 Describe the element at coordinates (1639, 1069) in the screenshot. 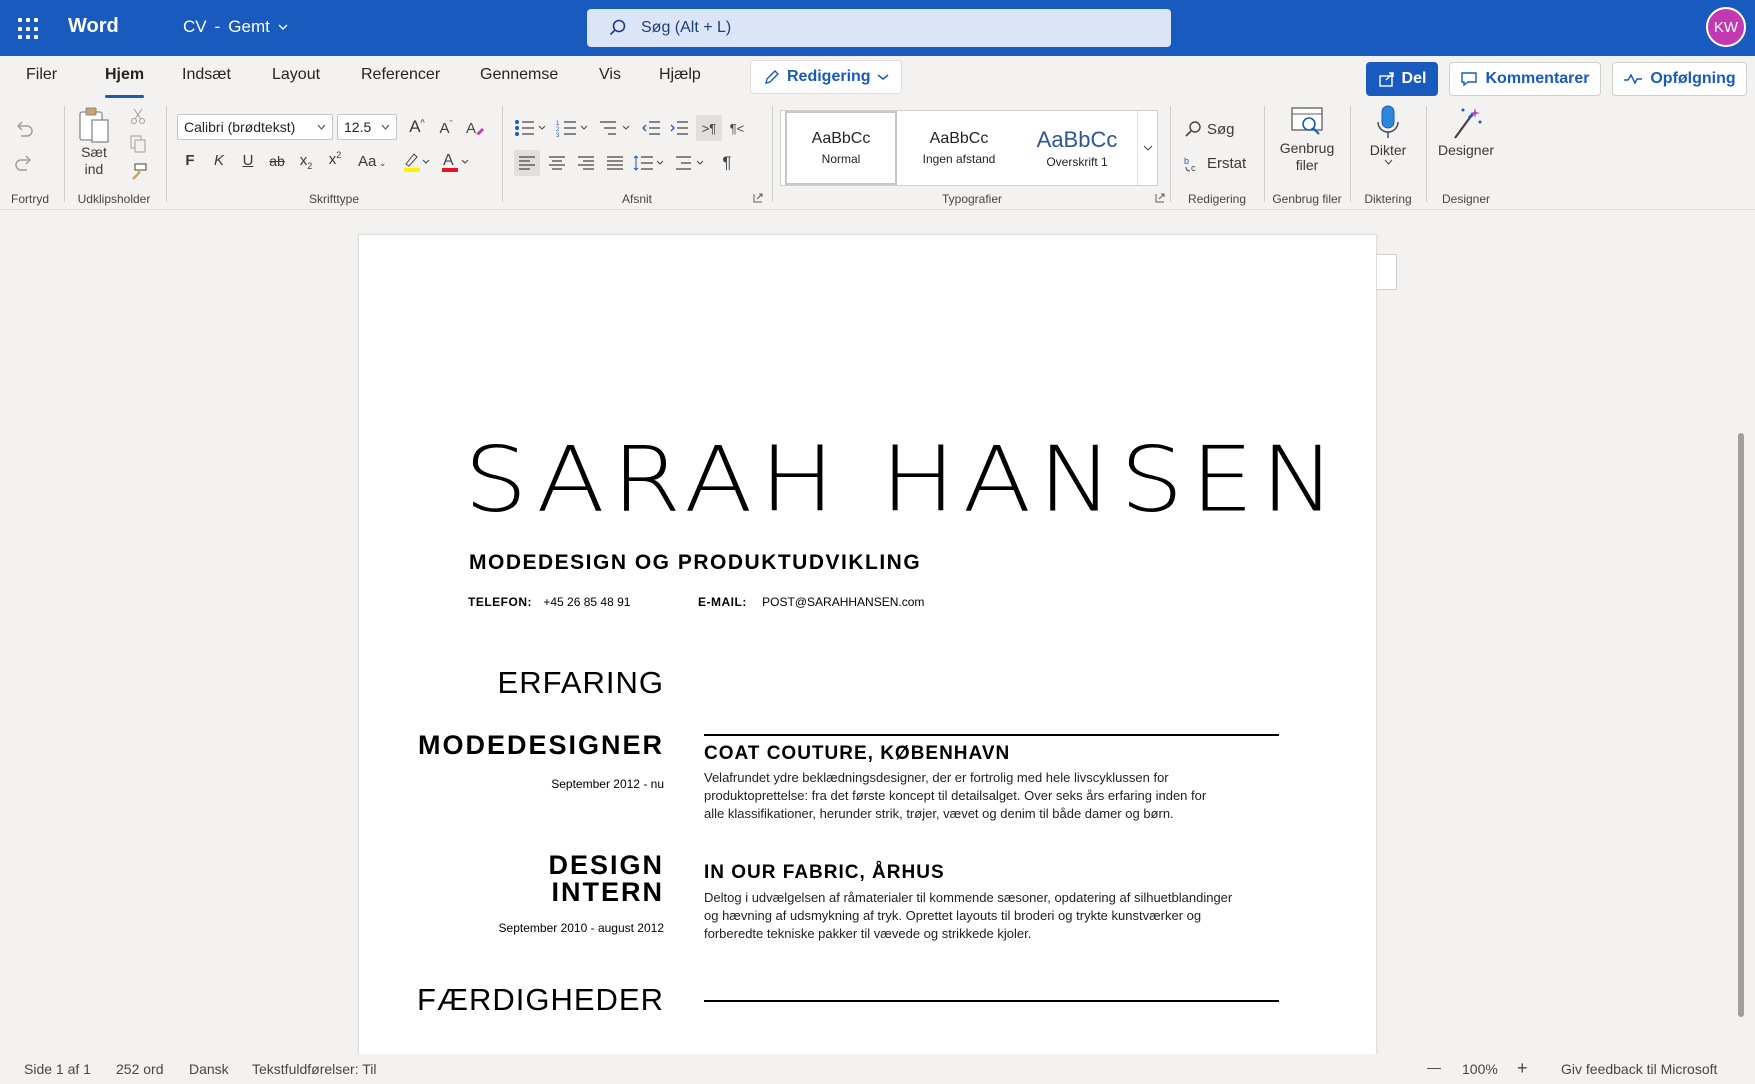

I see `feedback-link: Giv feedback til Microsoft` at that location.